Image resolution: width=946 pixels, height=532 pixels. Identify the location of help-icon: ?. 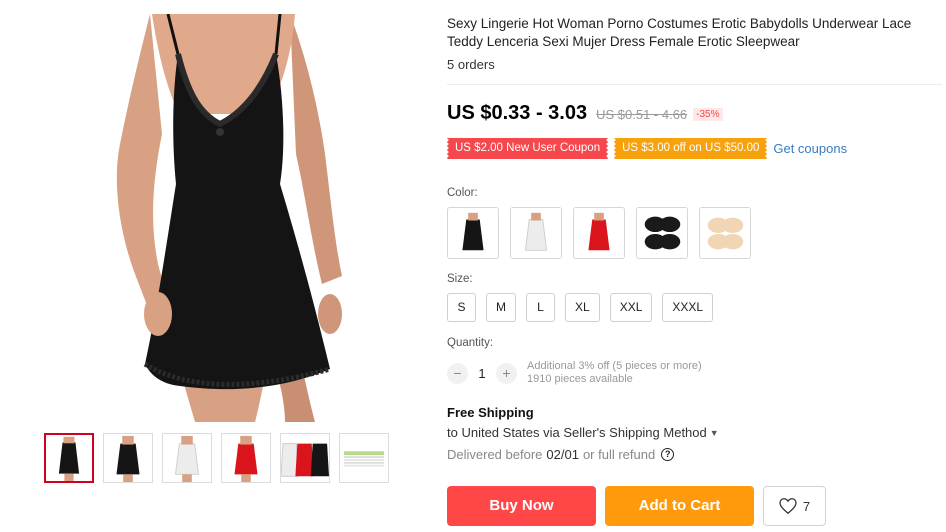
(668, 454).